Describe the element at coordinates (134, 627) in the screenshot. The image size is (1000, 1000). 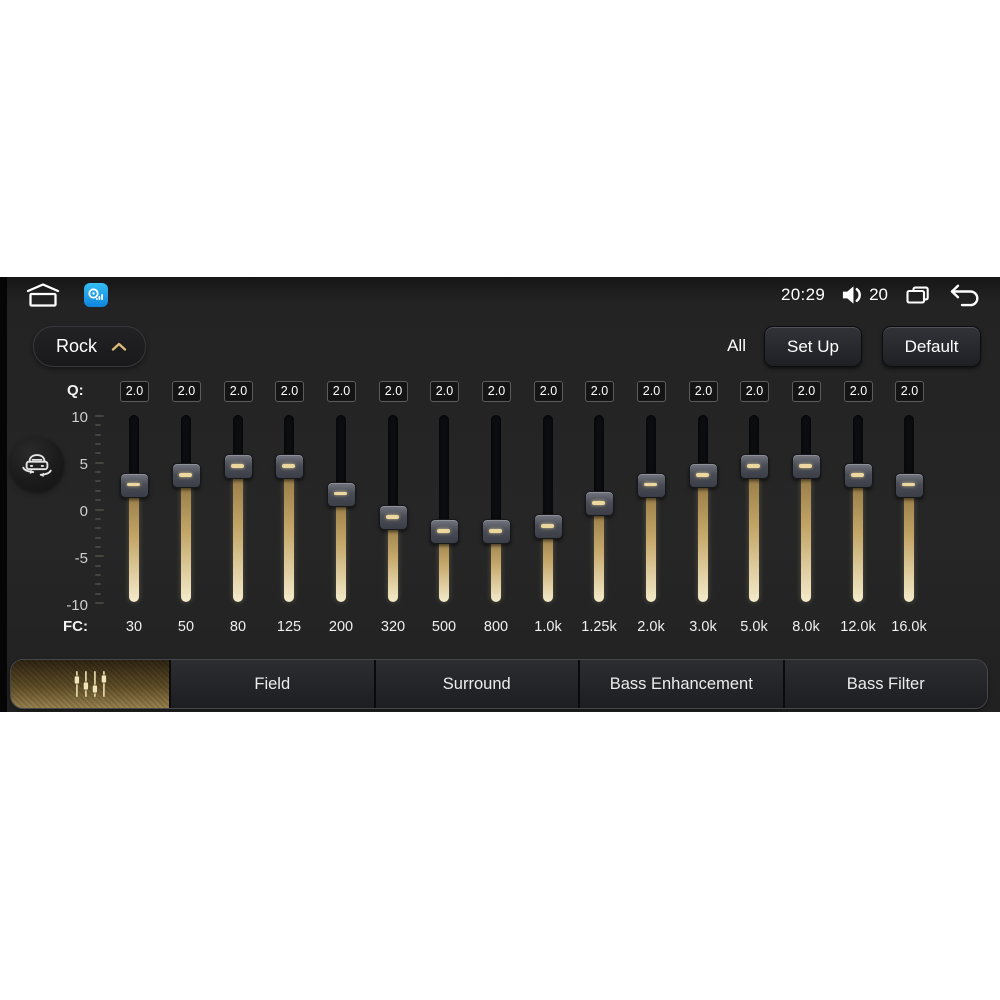
I see `fc-value-label: 30` at that location.